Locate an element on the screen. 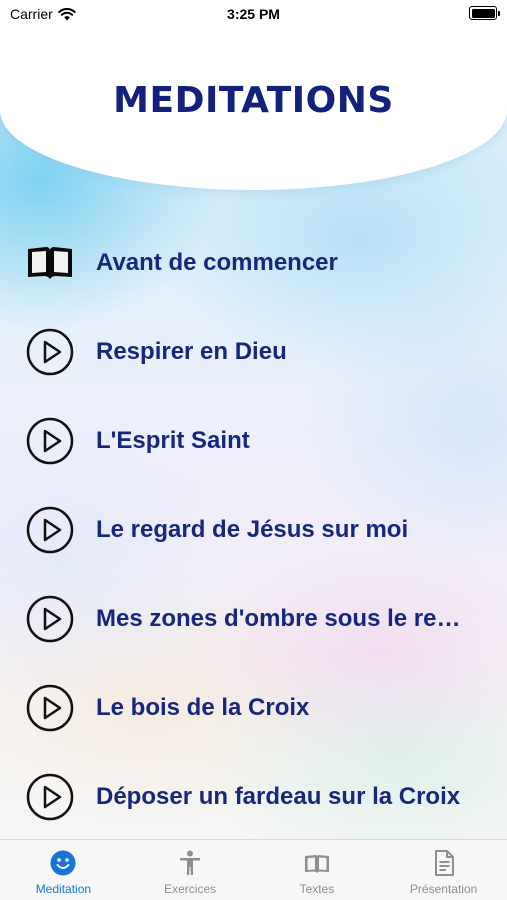  tab-textes: Textes is located at coordinates (317, 870).